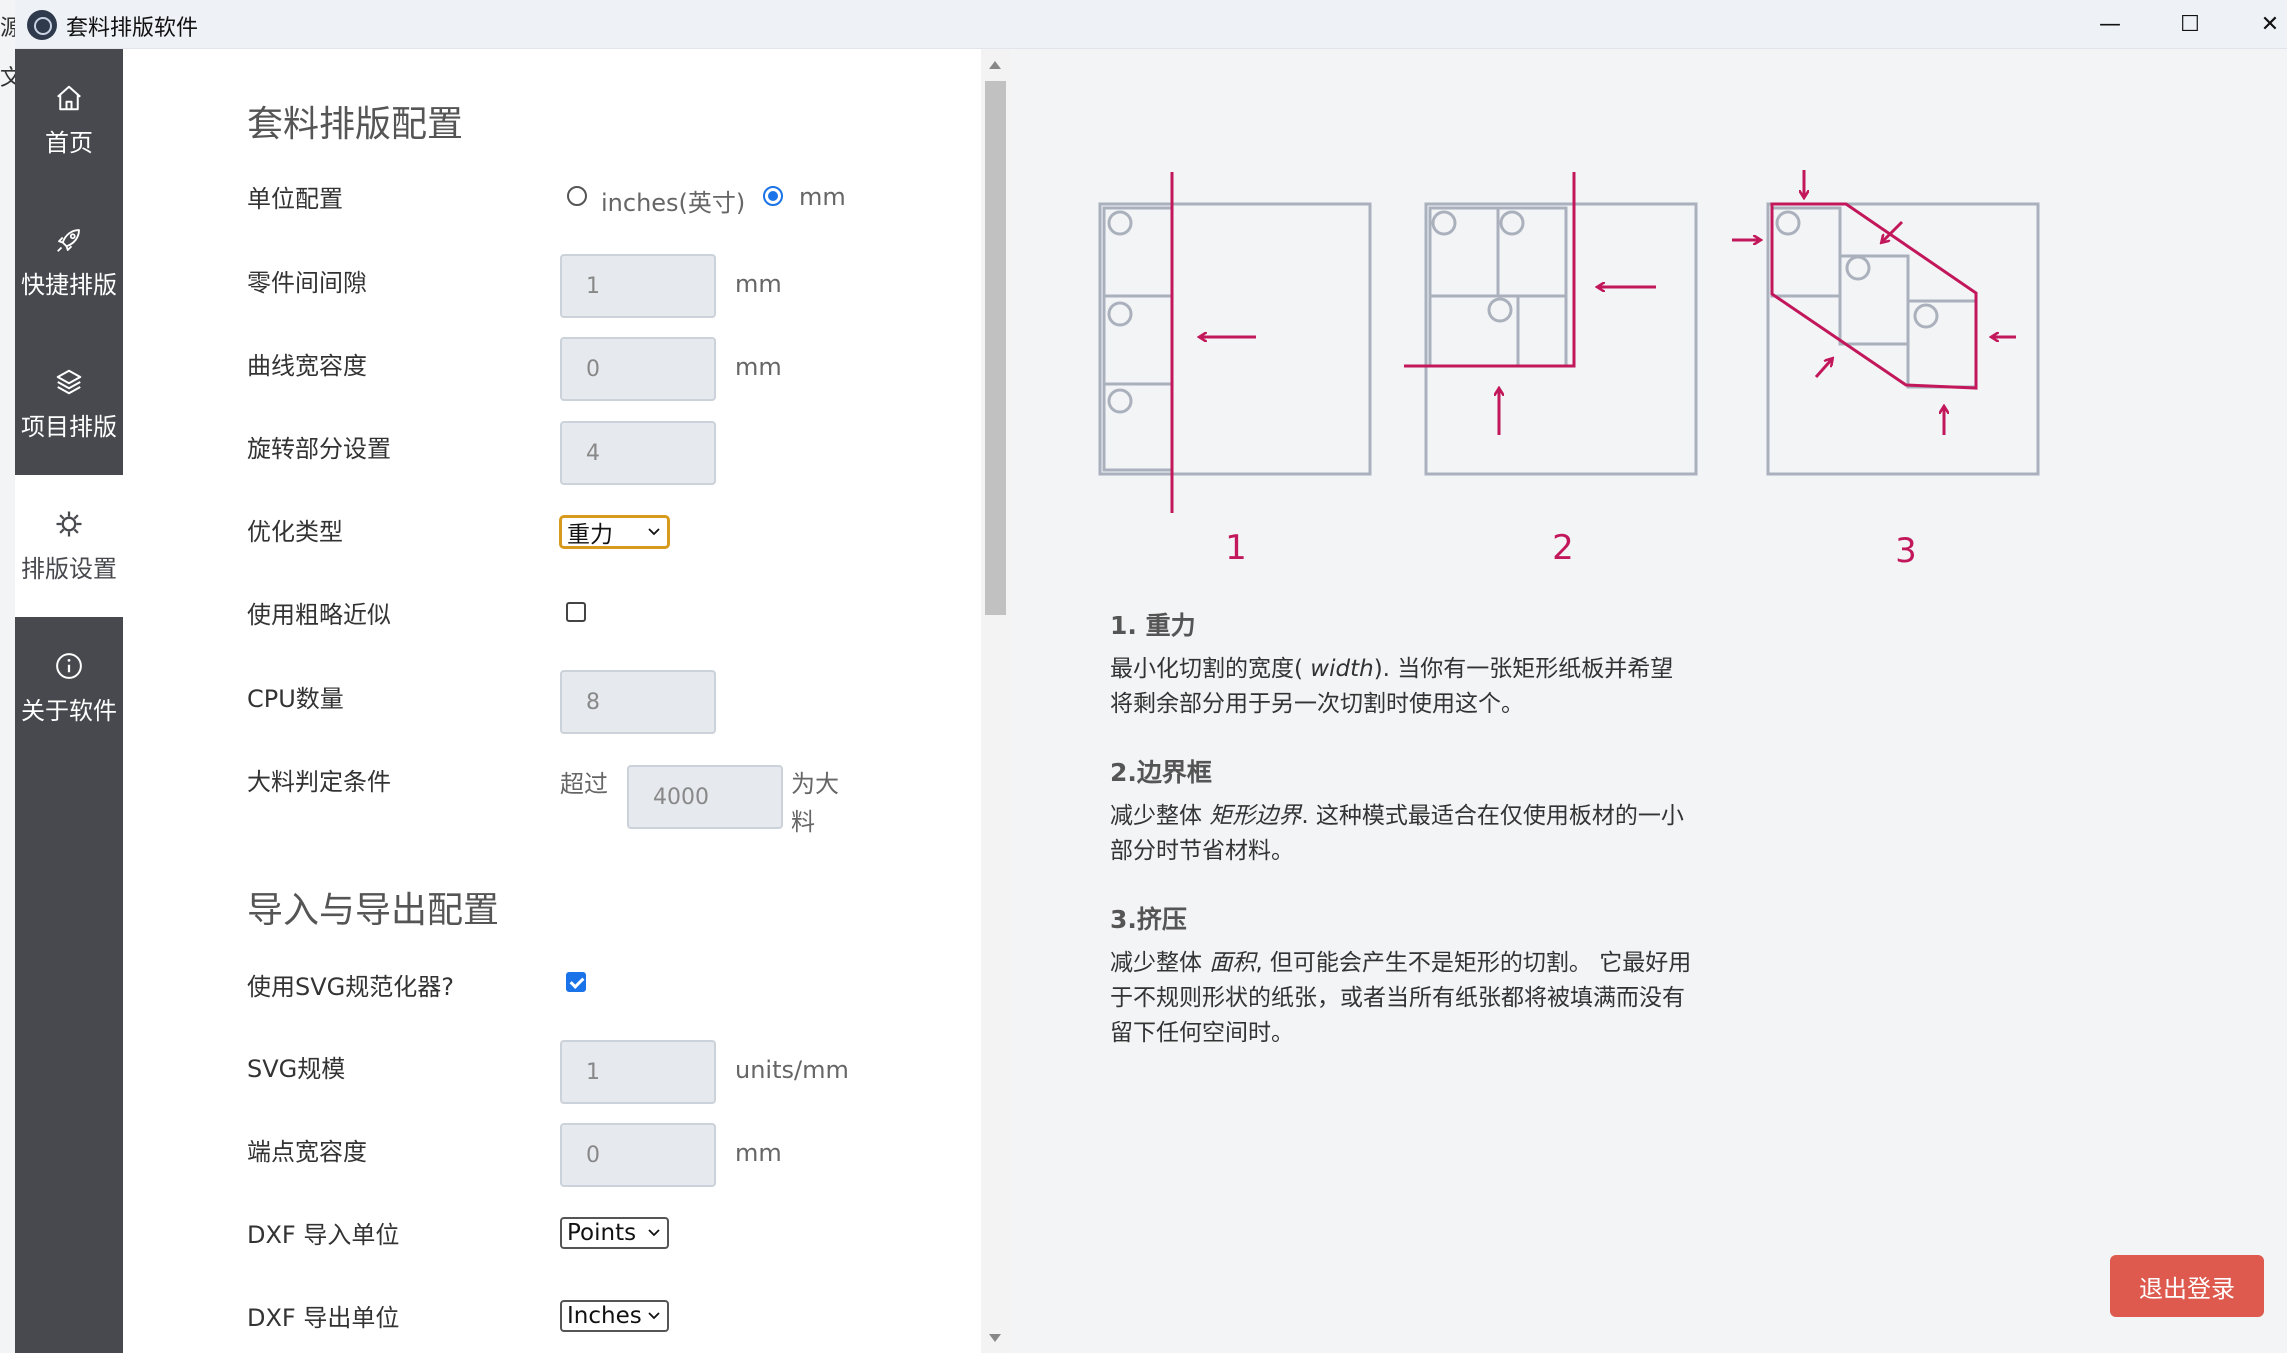 This screenshot has width=2287, height=1353. I want to click on units-label: 单位配置, so click(295, 199).